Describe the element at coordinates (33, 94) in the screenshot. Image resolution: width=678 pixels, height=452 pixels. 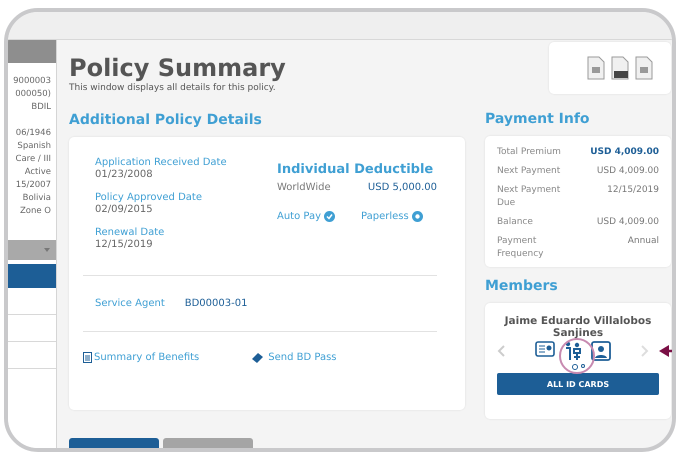
I see `sidebar-text: 000050)` at that location.